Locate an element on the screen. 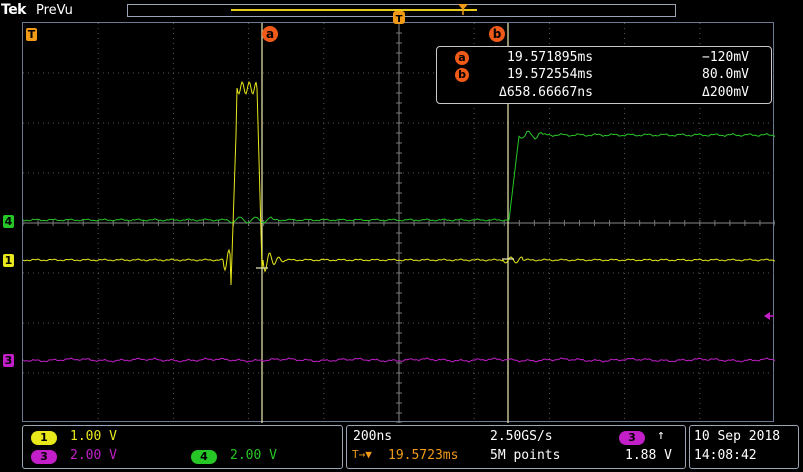 This screenshot has height=472, width=803. time-display: 14:08:42 is located at coordinates (725, 455).